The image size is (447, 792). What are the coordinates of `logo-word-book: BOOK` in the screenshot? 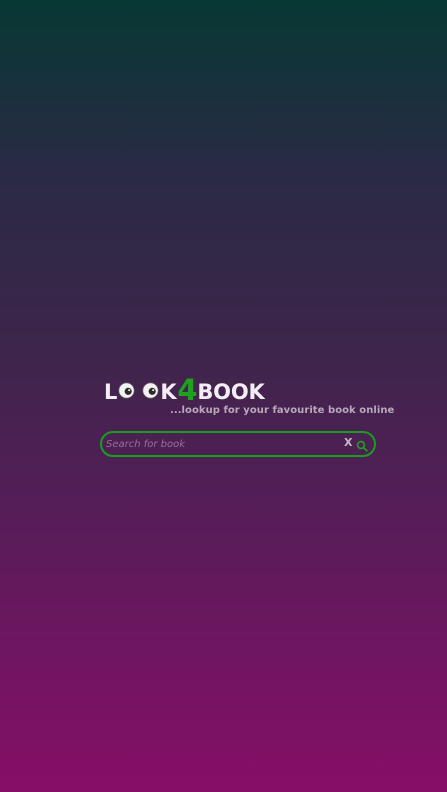 It's located at (231, 392).